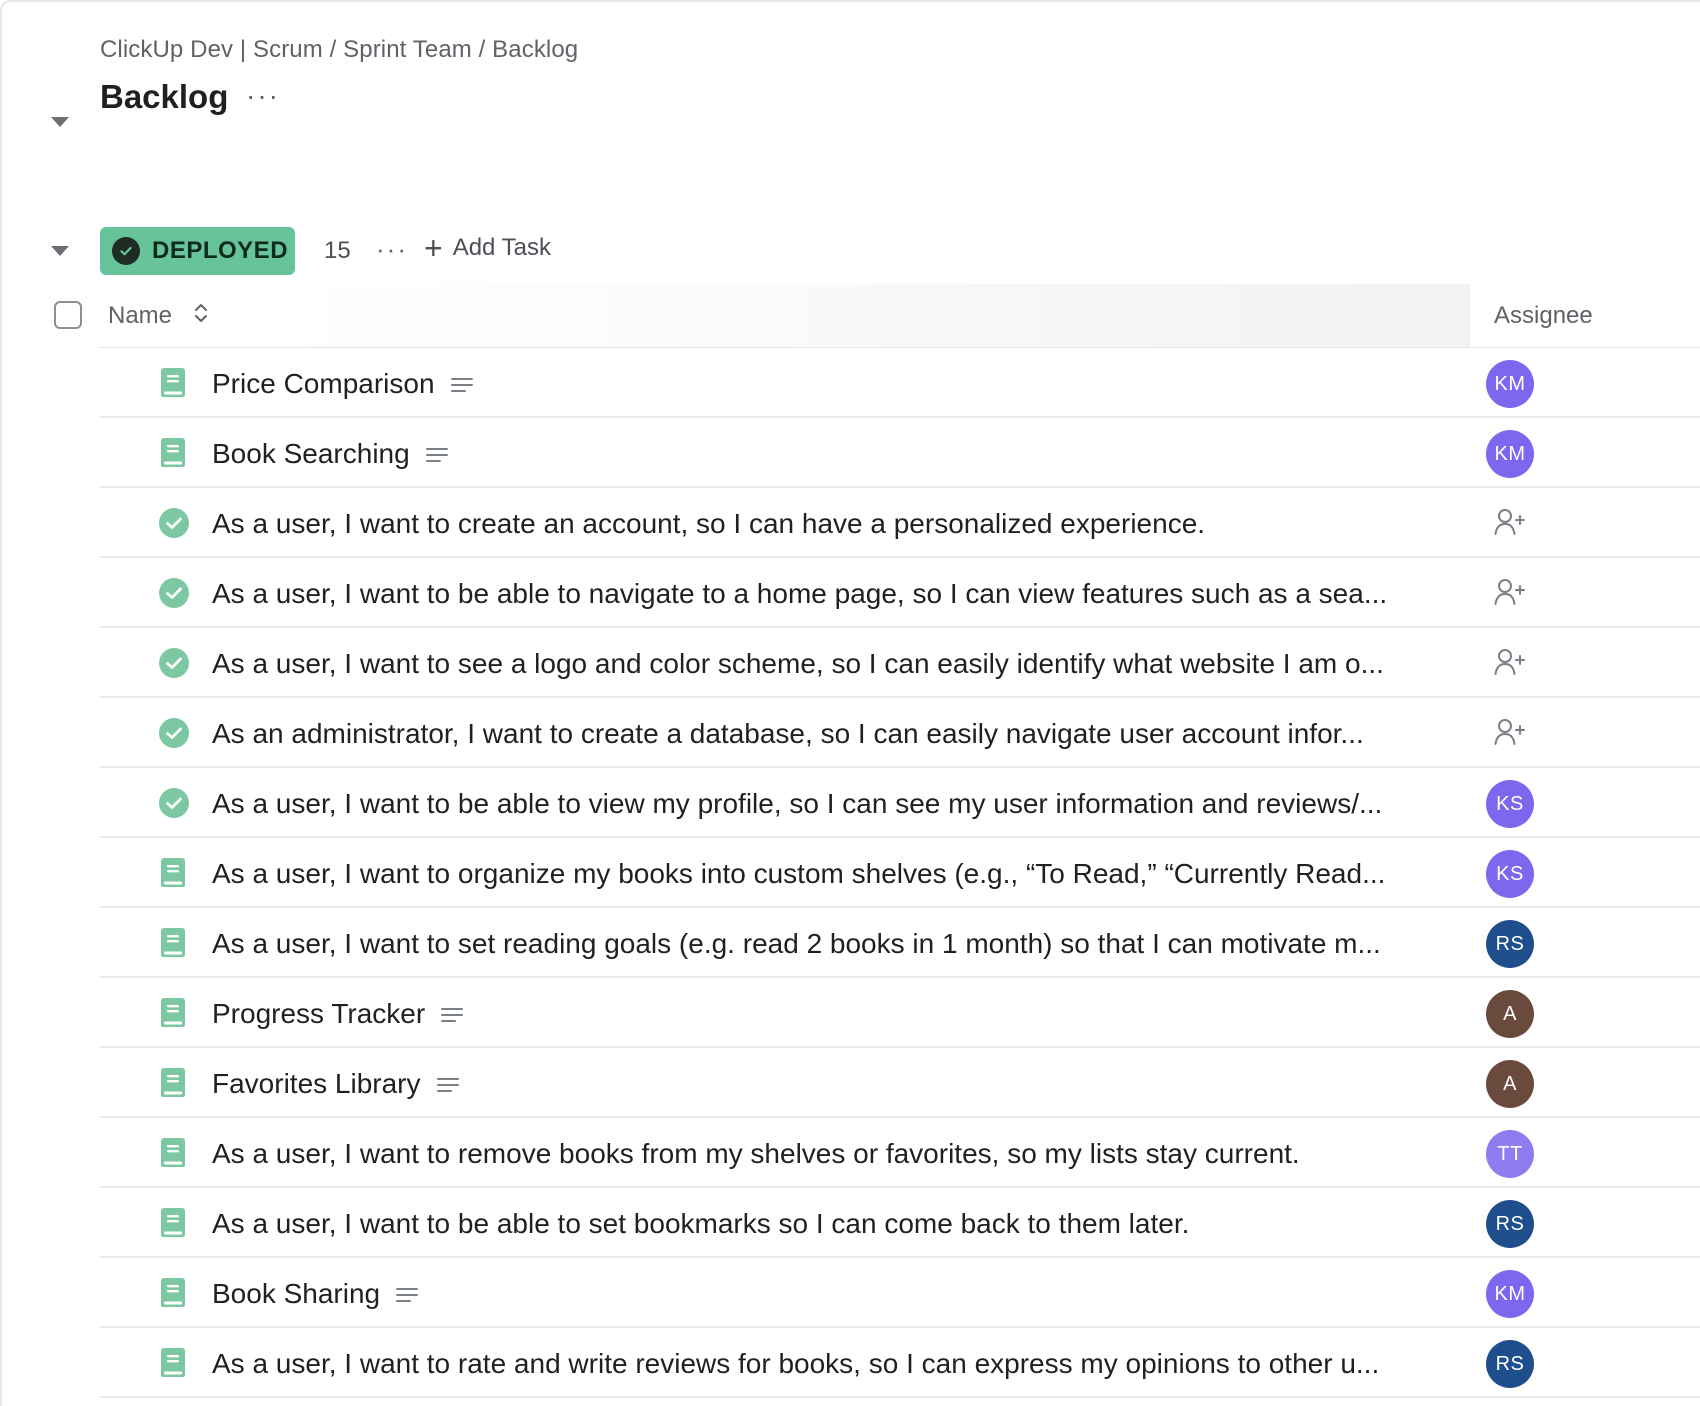 The height and width of the screenshot is (1406, 1700). What do you see at coordinates (316, 1083) in the screenshot?
I see `task-name-text: Favorites Library` at bounding box center [316, 1083].